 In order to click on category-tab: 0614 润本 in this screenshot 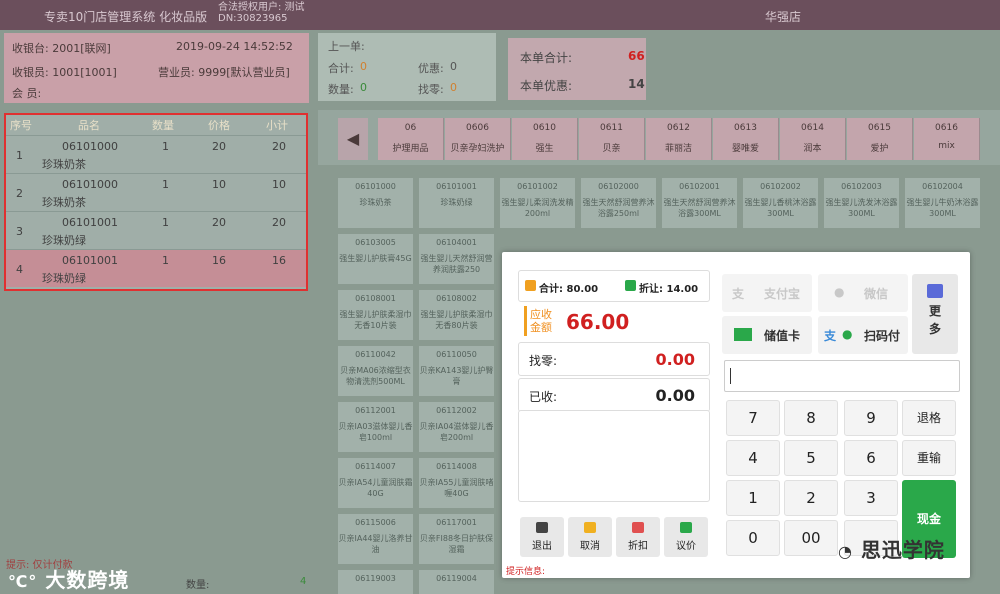, I will do `click(813, 139)`.